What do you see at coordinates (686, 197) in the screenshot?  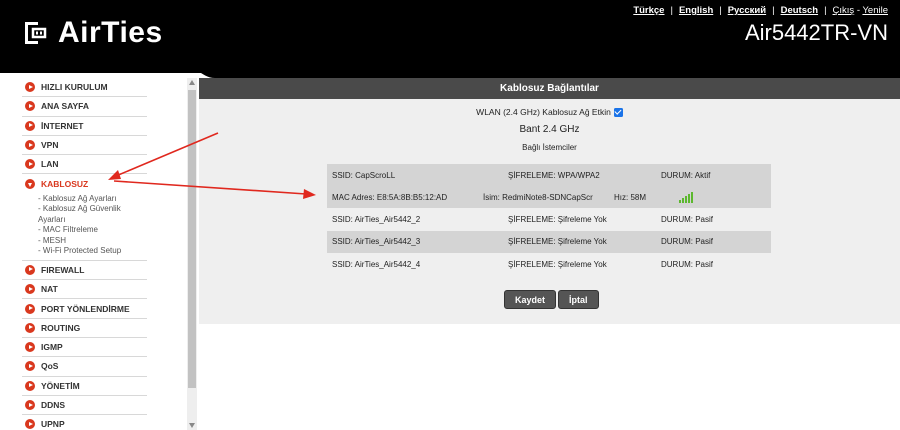 I see `signal-strength-icon` at bounding box center [686, 197].